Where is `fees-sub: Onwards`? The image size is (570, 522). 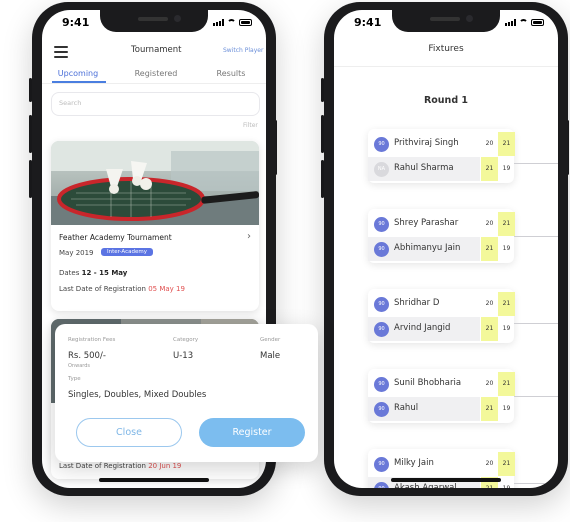
fees-sub: Onwards is located at coordinates (79, 366).